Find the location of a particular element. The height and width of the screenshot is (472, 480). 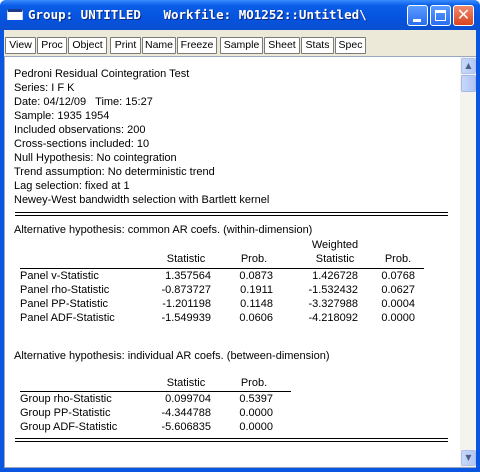

scroll-down-button: ▼ is located at coordinates (468, 458).